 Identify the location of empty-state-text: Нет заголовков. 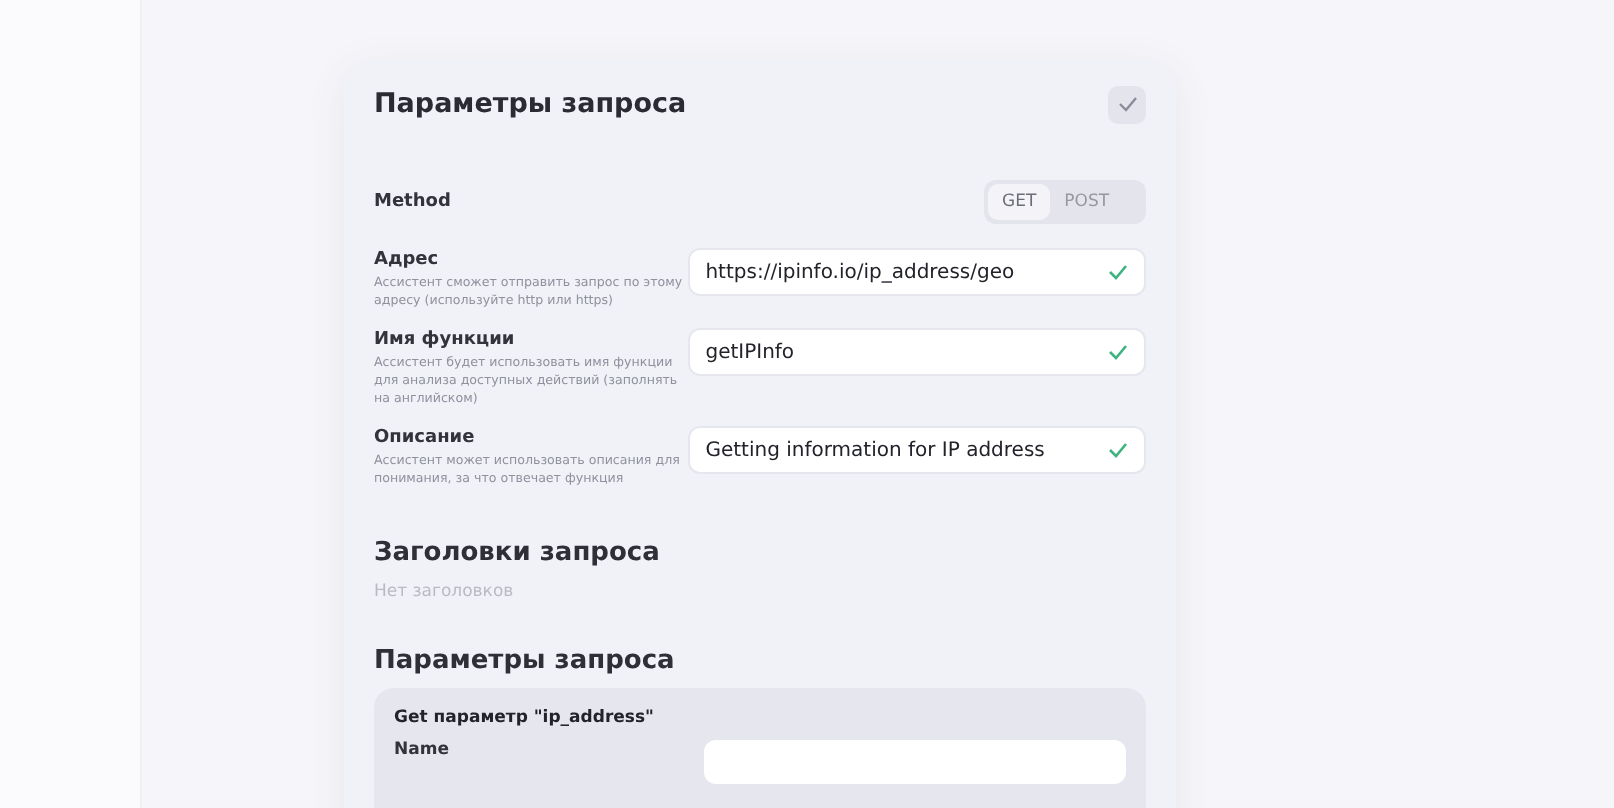
(445, 592).